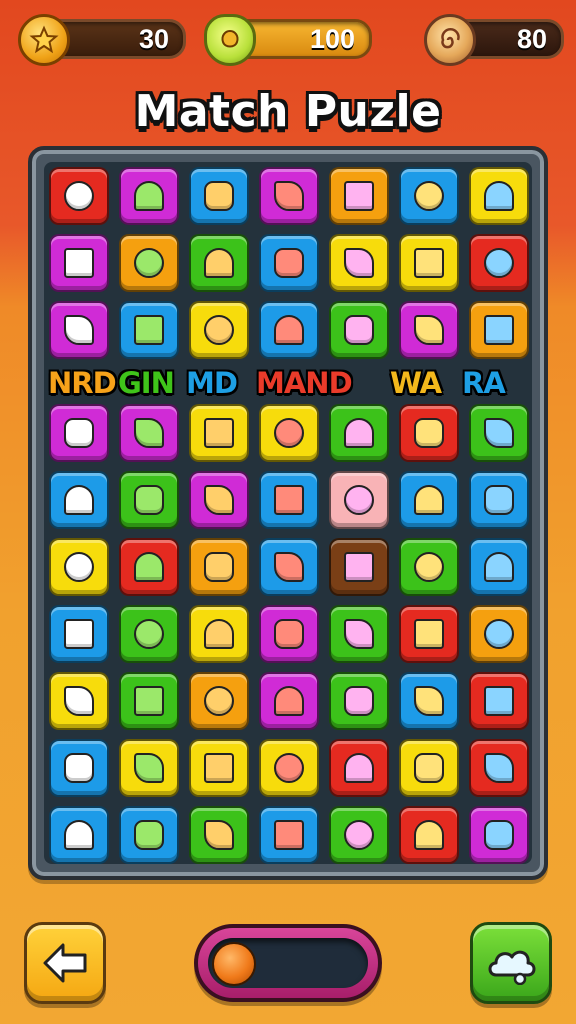 This screenshot has width=576, height=1024. I want to click on tile-emblem, so click(149, 567).